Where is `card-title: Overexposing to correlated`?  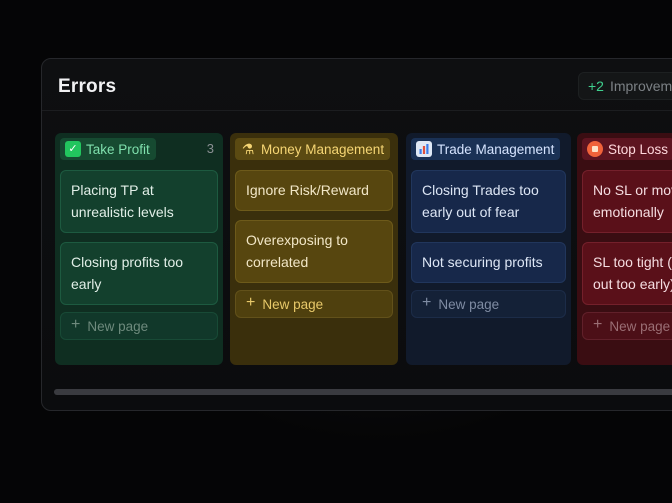
card-title: Overexposing to correlated is located at coordinates (297, 251).